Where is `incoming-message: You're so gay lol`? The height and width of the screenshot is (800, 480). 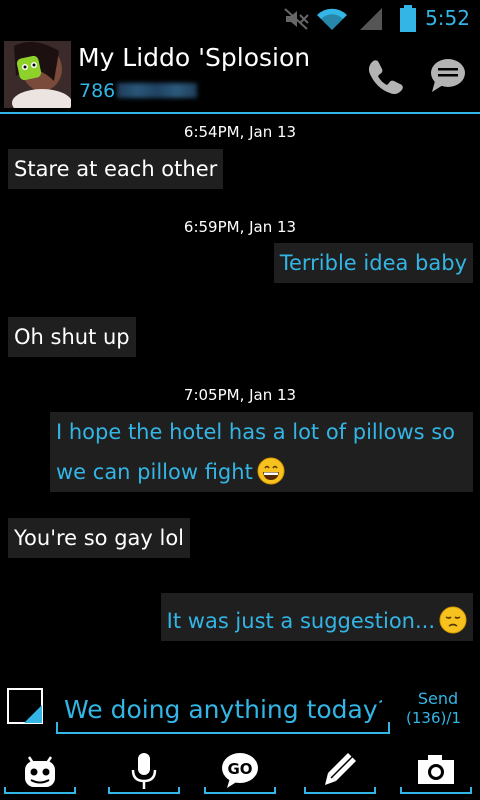
incoming-message: You're so gay lol is located at coordinates (99, 538).